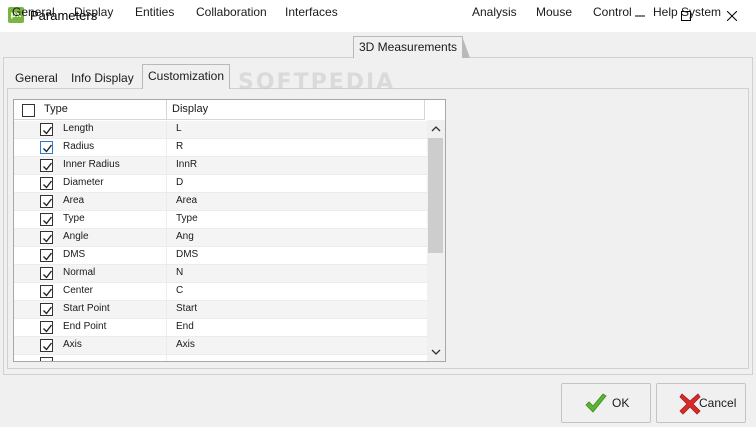  What do you see at coordinates (56, 109) in the screenshot?
I see `column-header-type: Type` at bounding box center [56, 109].